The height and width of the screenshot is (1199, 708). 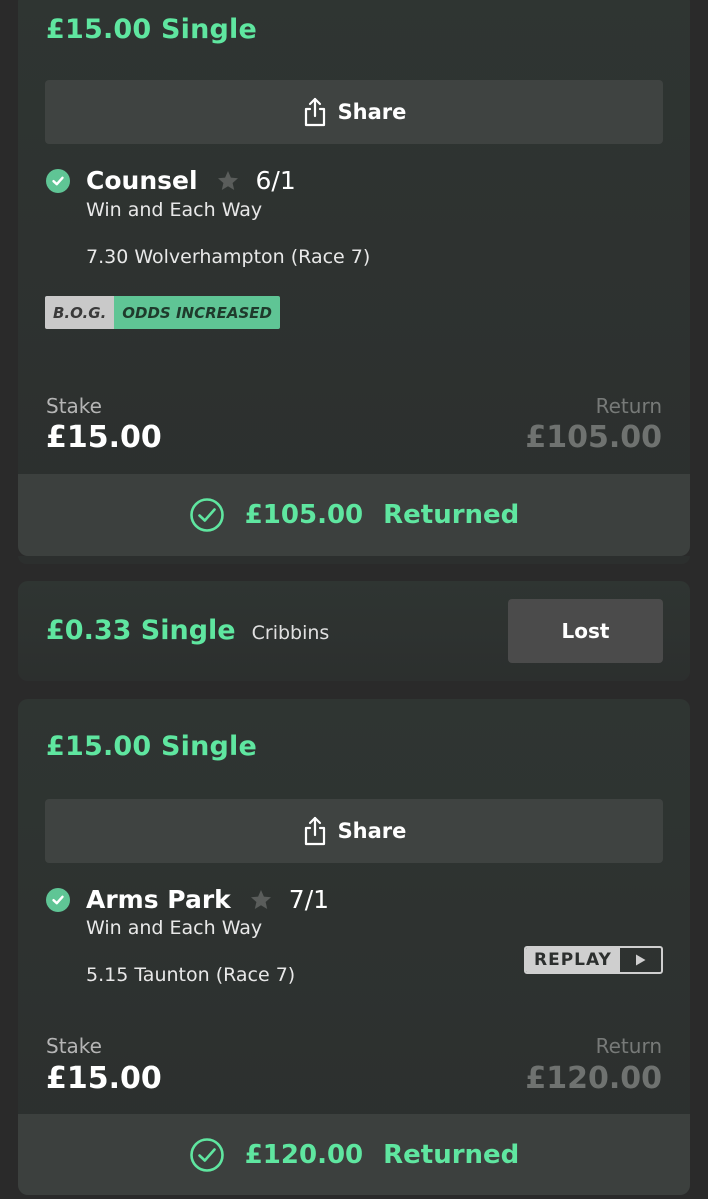 I want to click on returned-banner: £120.00 Returned, so click(x=354, y=1154).